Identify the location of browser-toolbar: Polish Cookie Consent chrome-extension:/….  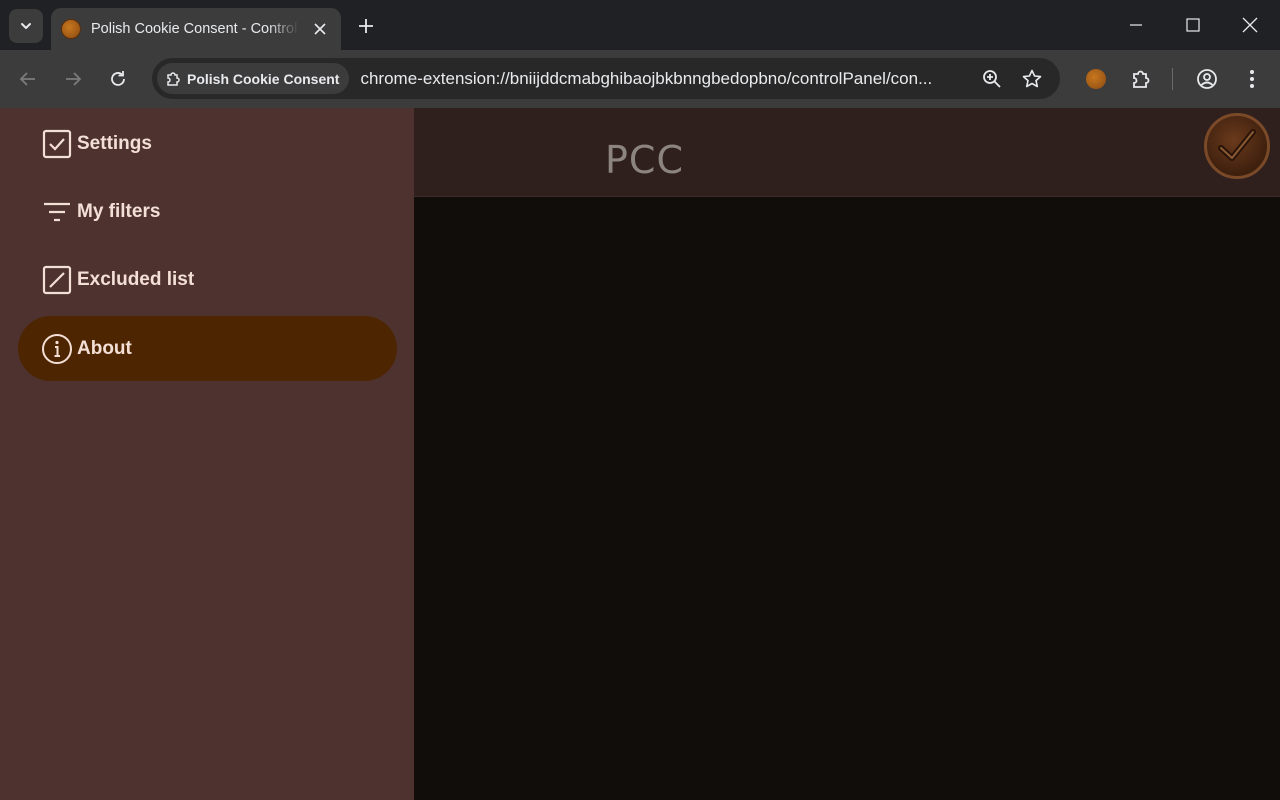
(640, 79).